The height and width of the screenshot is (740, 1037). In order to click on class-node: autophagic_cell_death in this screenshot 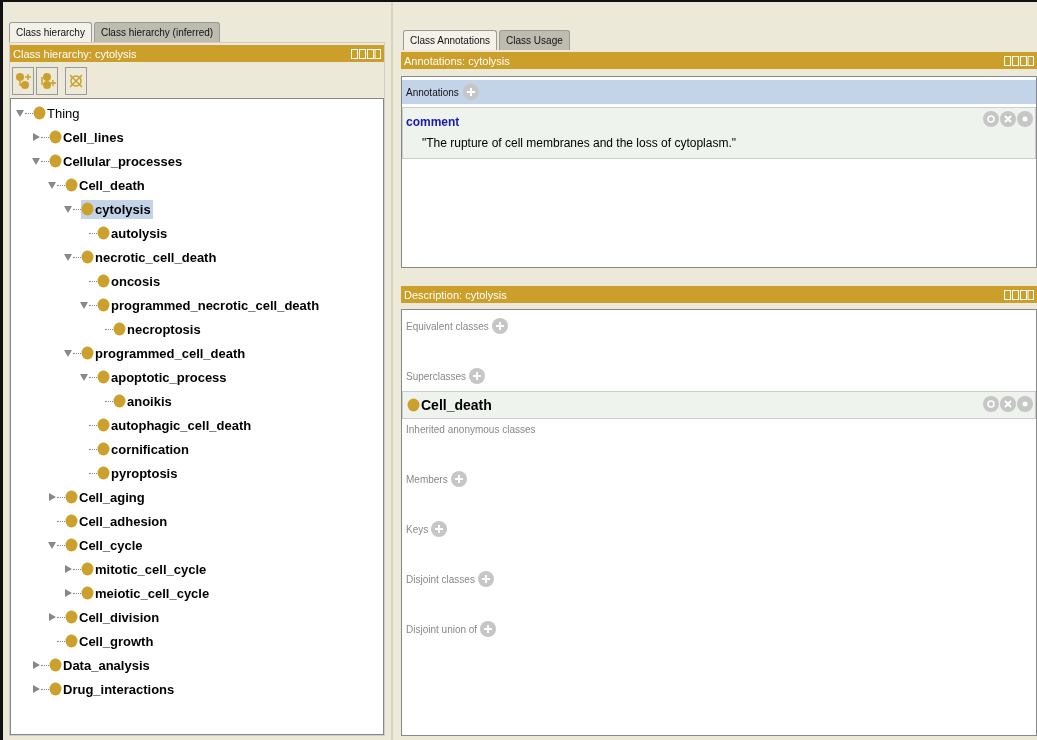, I will do `click(175, 425)`.